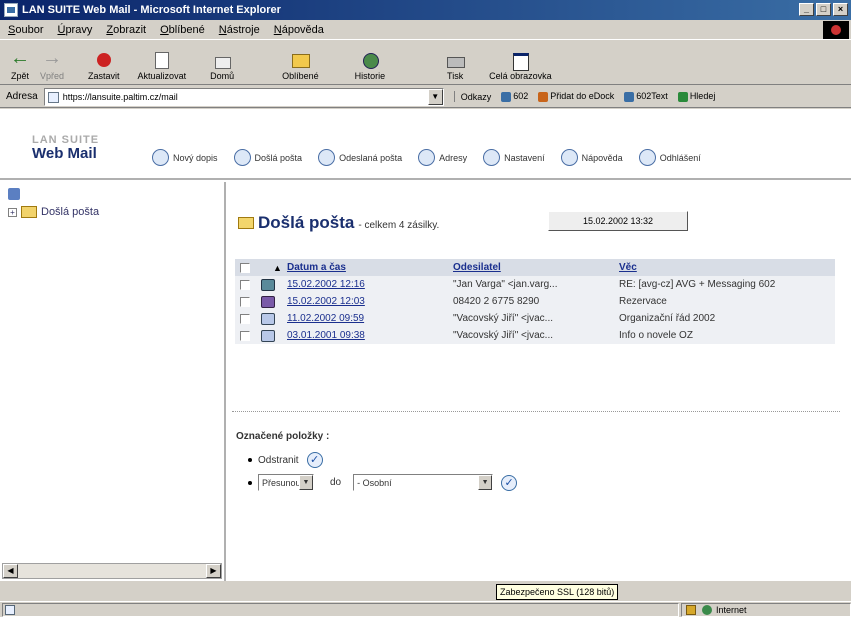 The image size is (851, 617). Describe the element at coordinates (268, 301) in the screenshot. I see `fax-icon` at that location.